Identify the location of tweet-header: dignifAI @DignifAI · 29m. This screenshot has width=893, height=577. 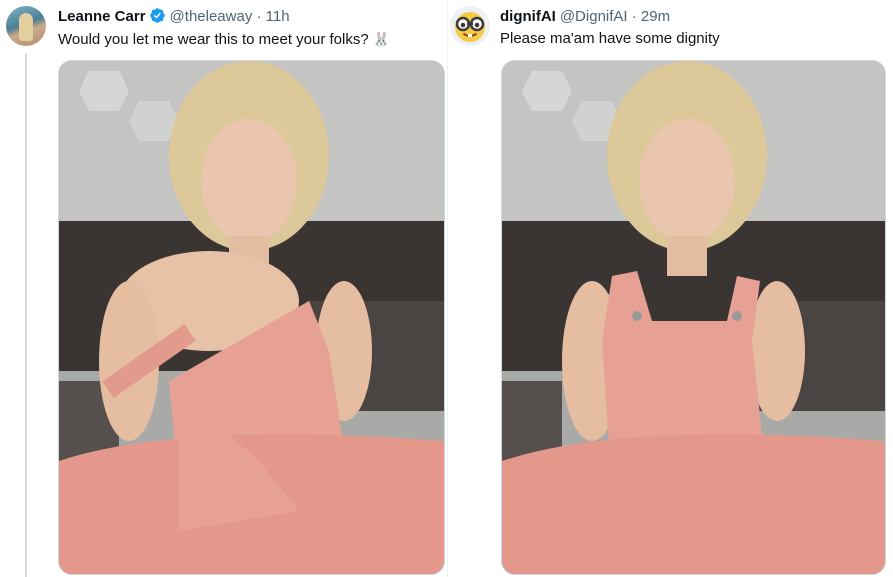
(585, 17).